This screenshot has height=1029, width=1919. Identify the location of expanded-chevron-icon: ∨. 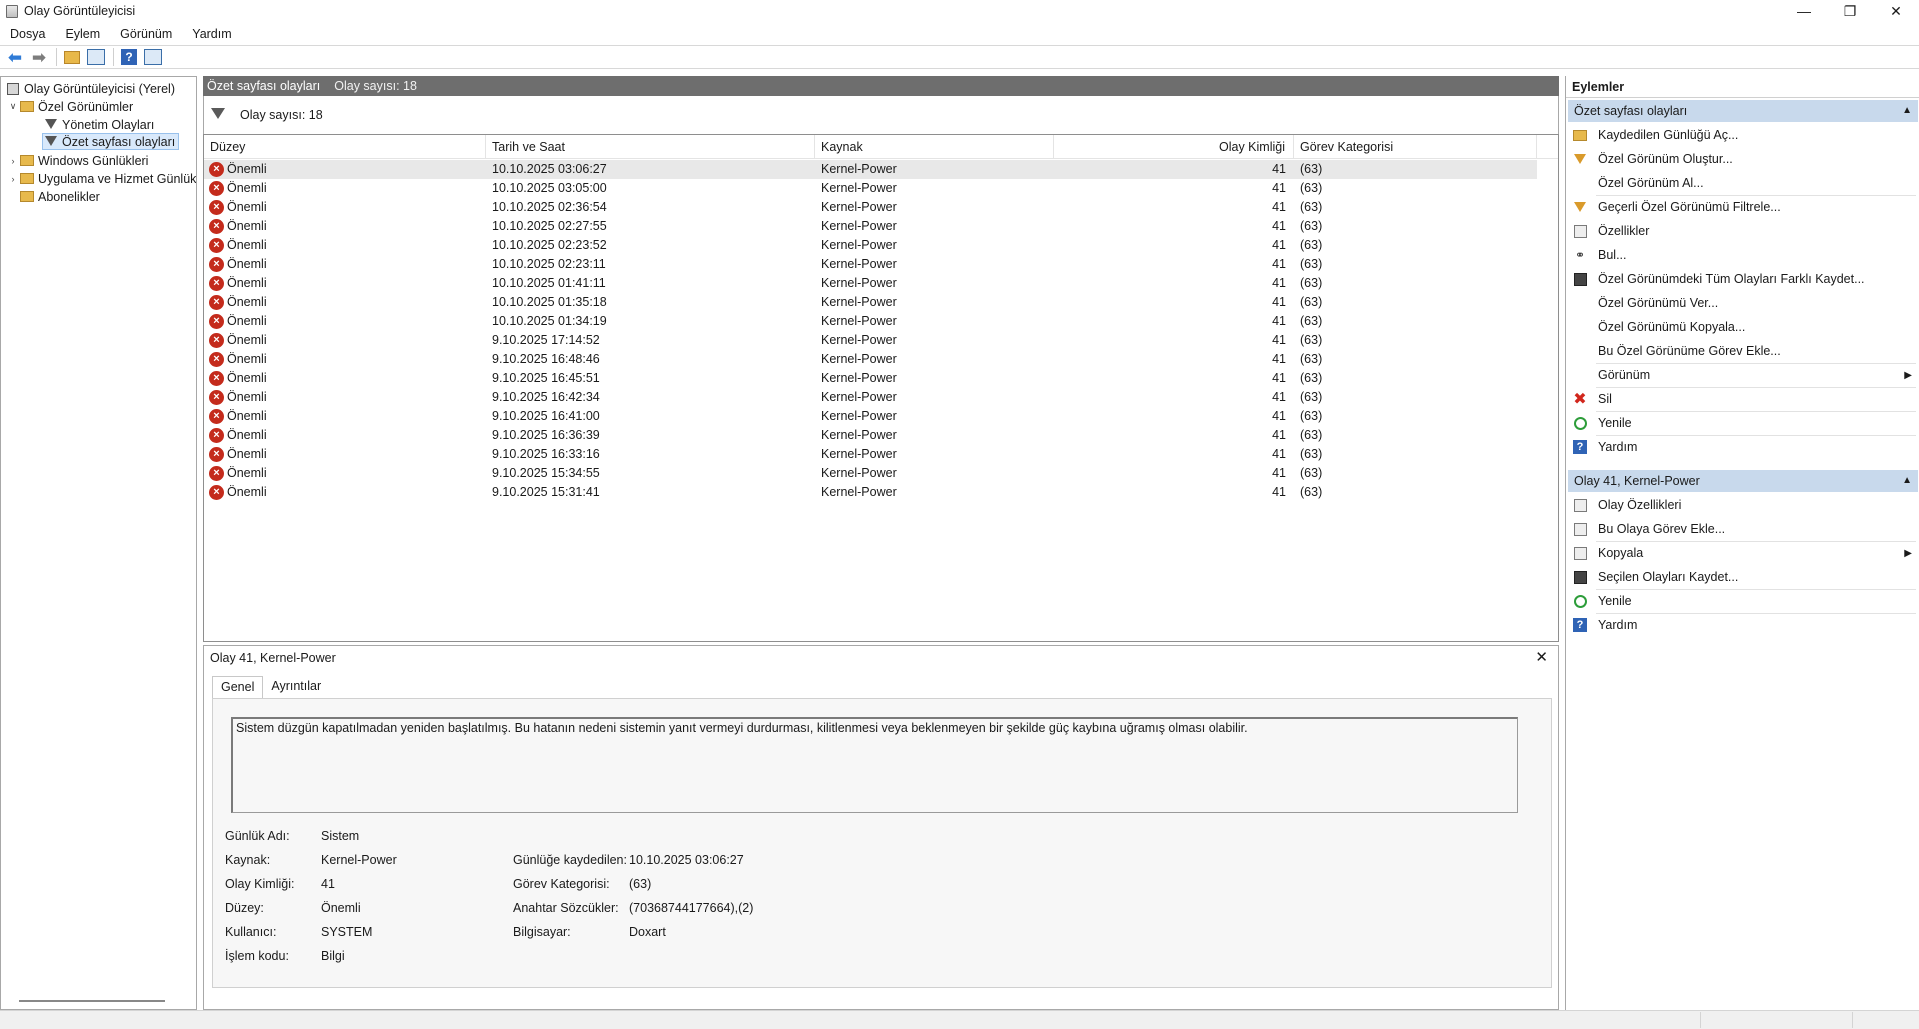
(13, 106).